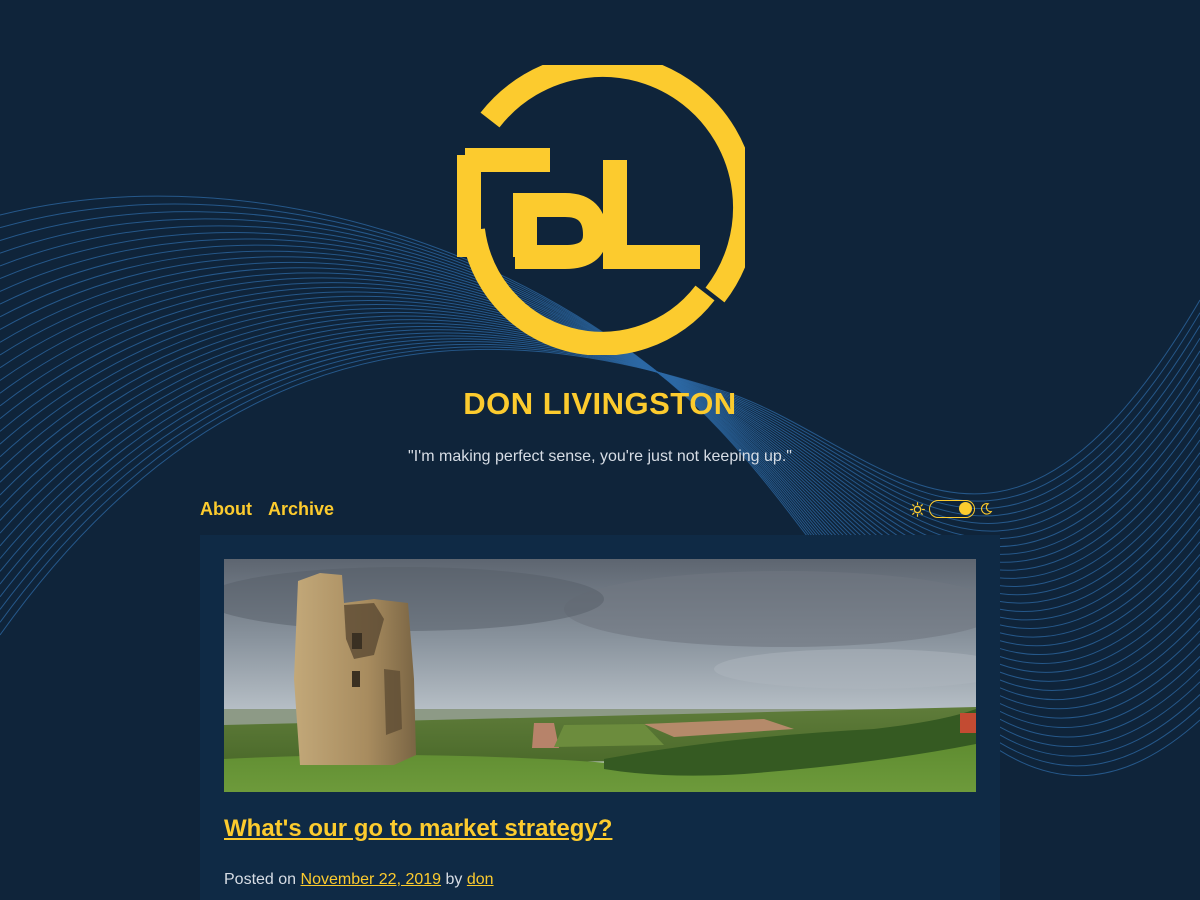  Describe the element at coordinates (480, 879) in the screenshot. I see `post-author-link: don` at that location.